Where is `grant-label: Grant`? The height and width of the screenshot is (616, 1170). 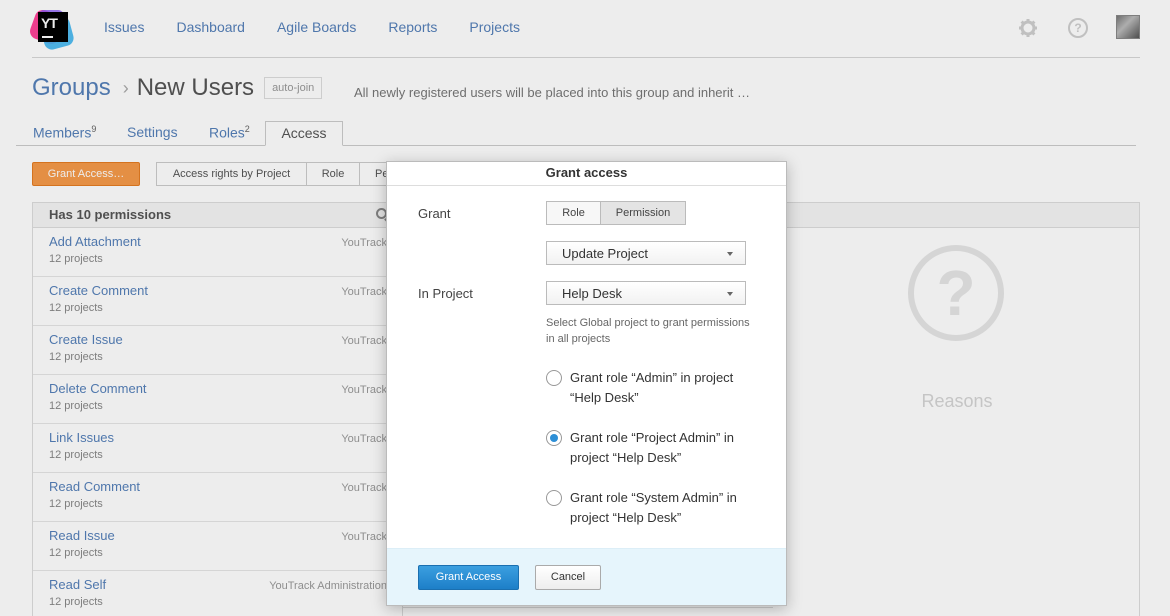
grant-label: Grant is located at coordinates (434, 213).